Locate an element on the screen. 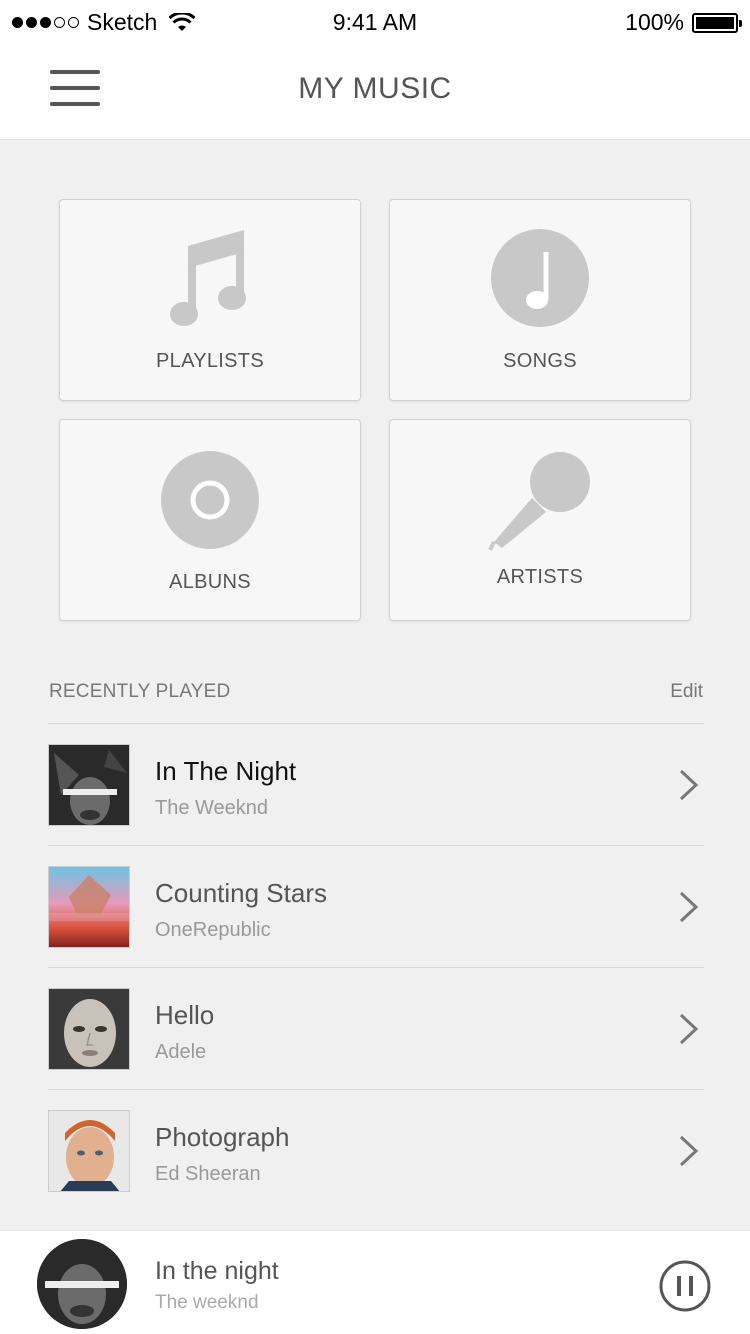 The width and height of the screenshot is (750, 1334). artist-name: Ed Sheeran is located at coordinates (208, 1174).